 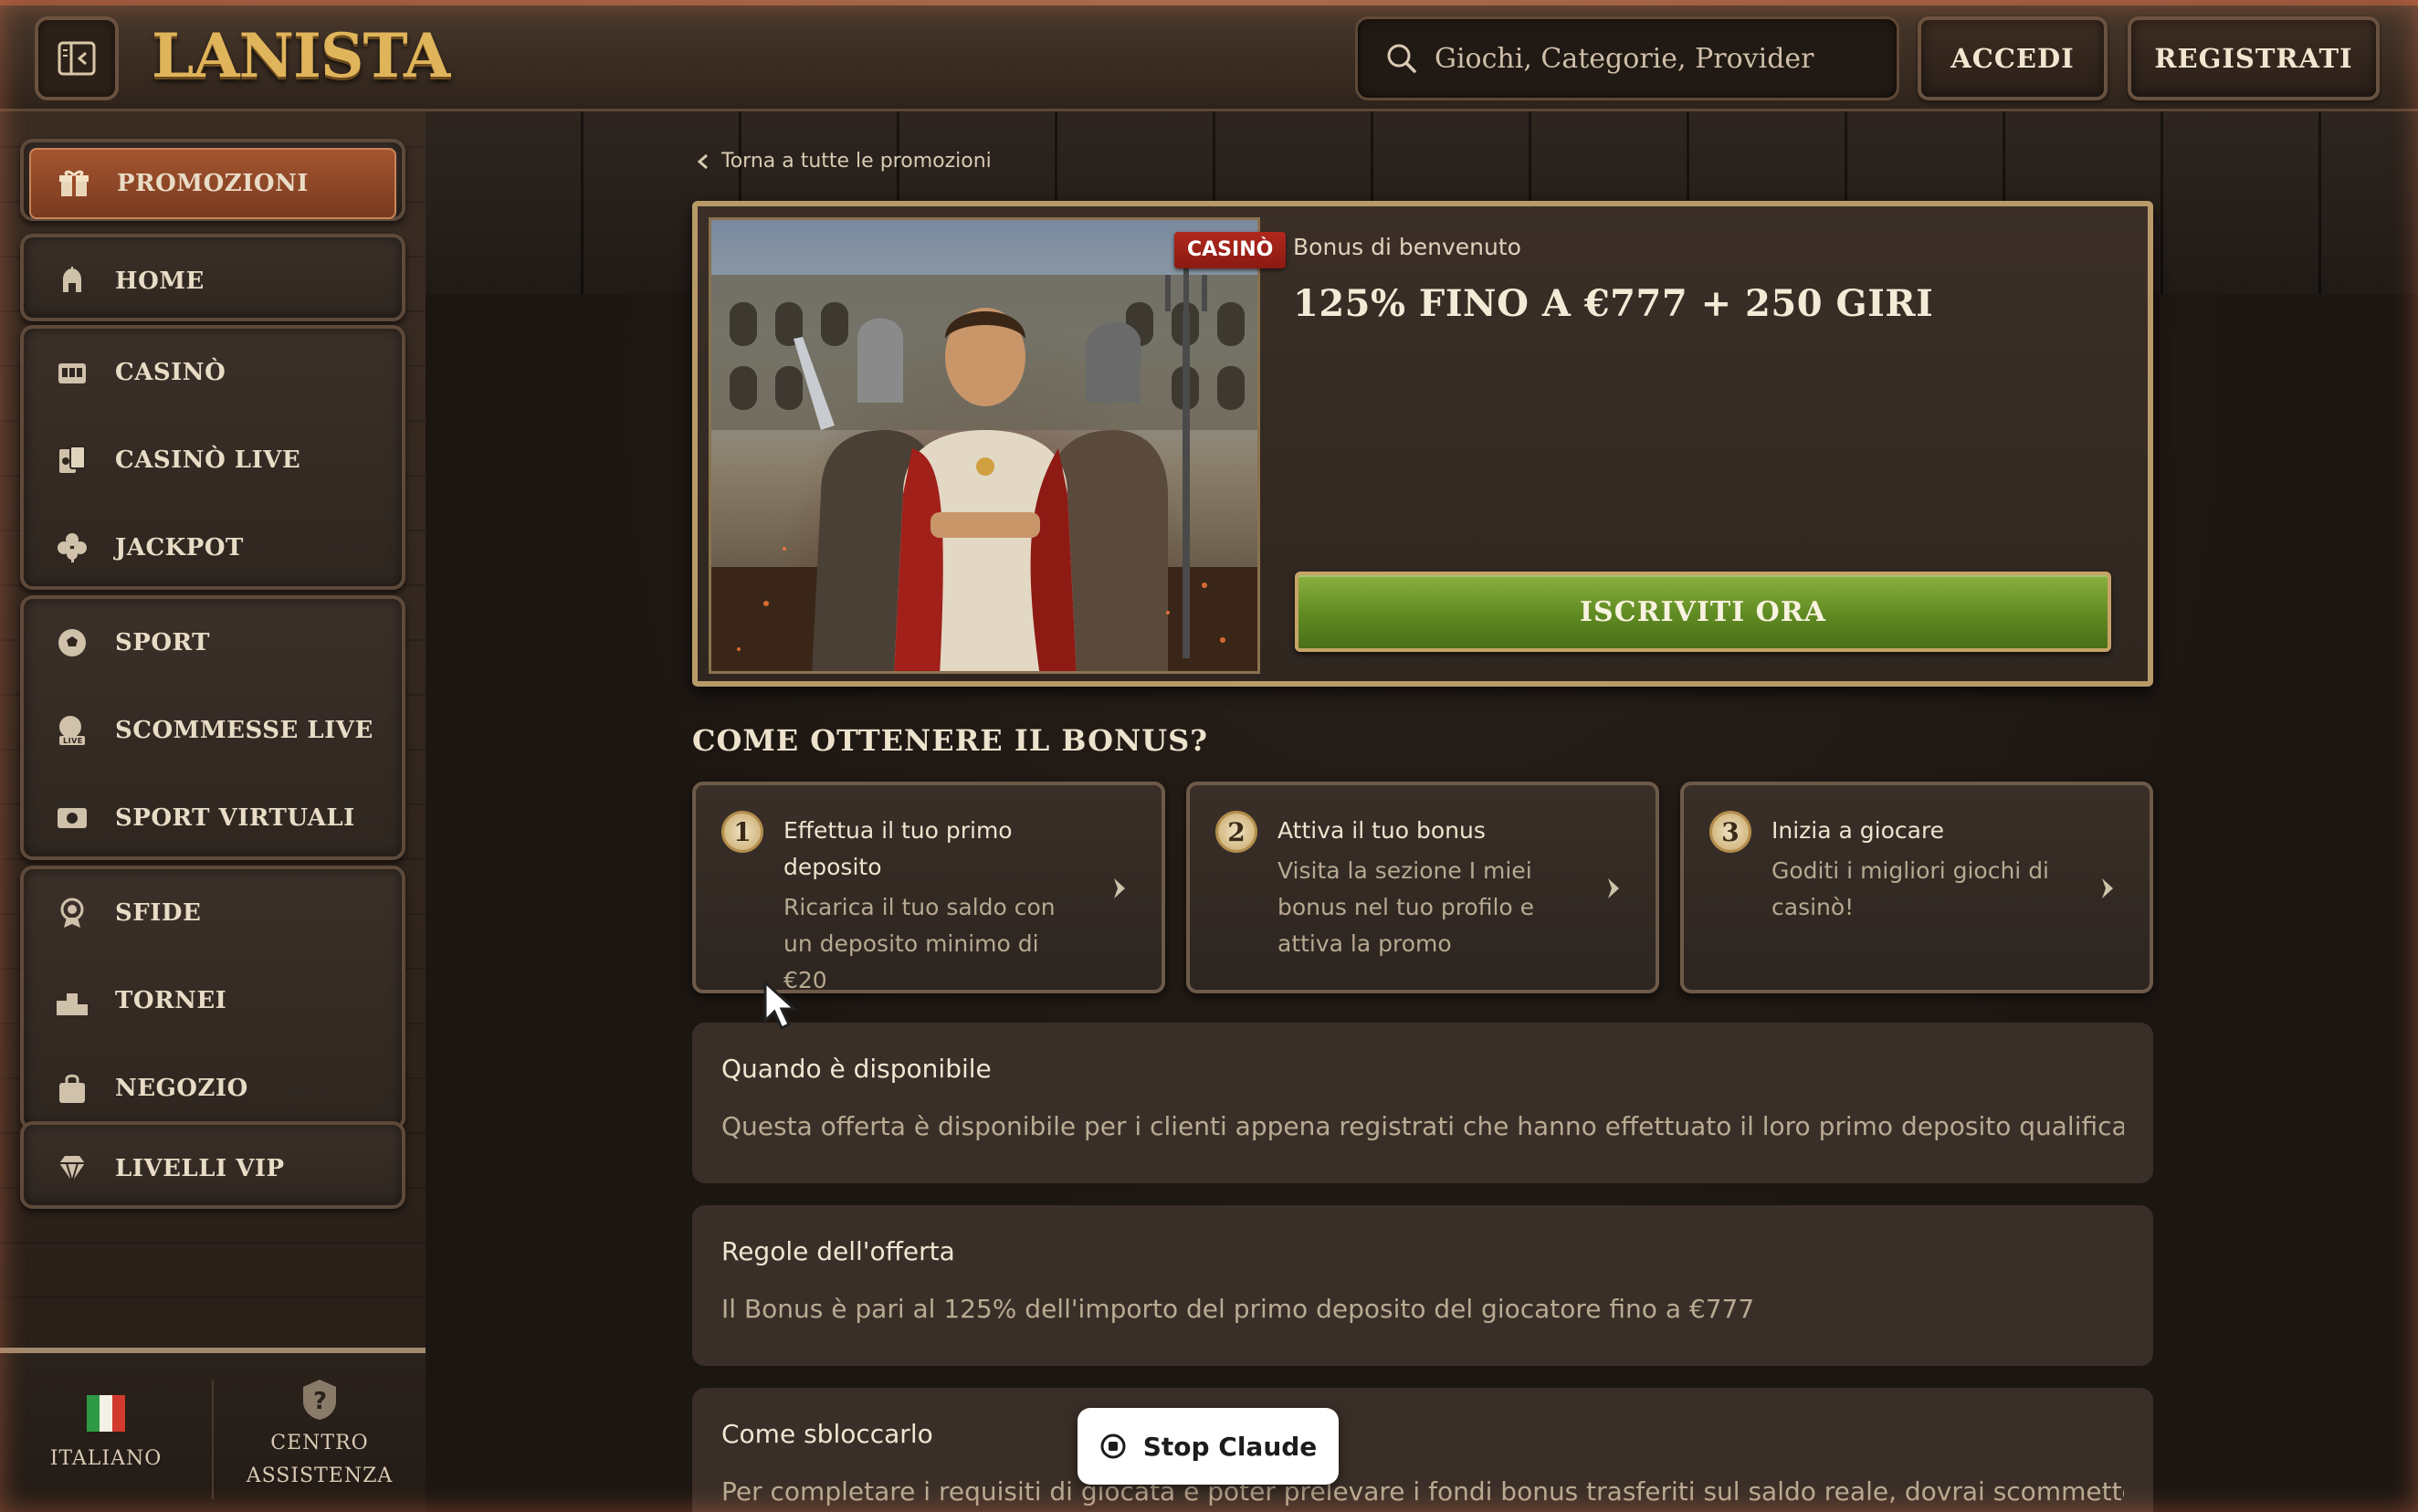 I want to click on sidebar-item-casino-live: CASINÒ LIVE, so click(x=213, y=460).